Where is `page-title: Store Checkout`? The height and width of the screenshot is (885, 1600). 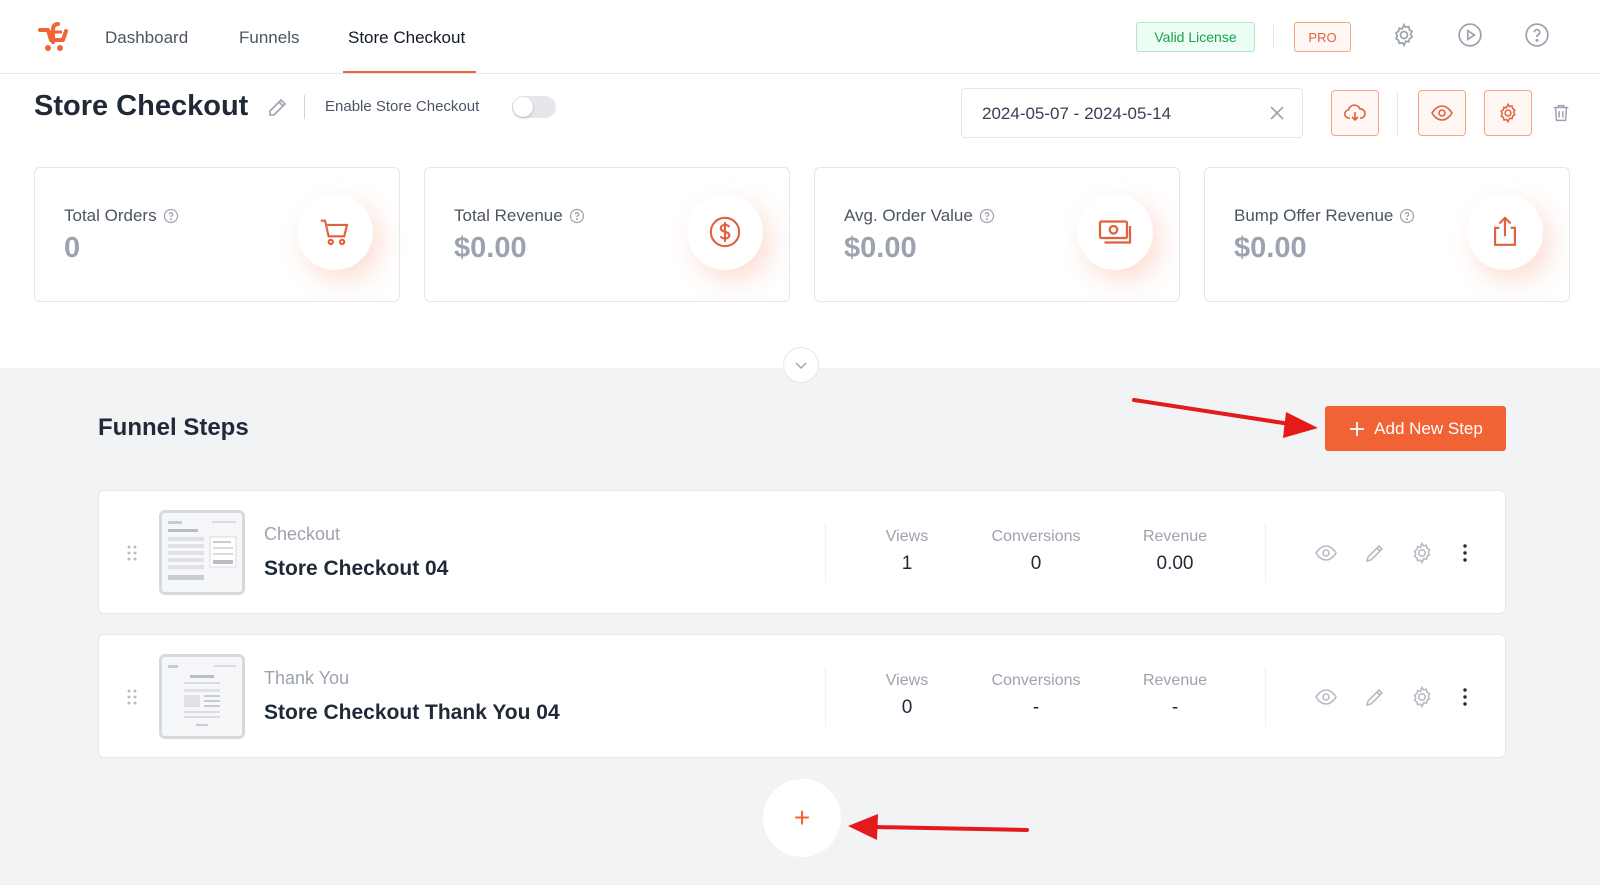
page-title: Store Checkout is located at coordinates (141, 106).